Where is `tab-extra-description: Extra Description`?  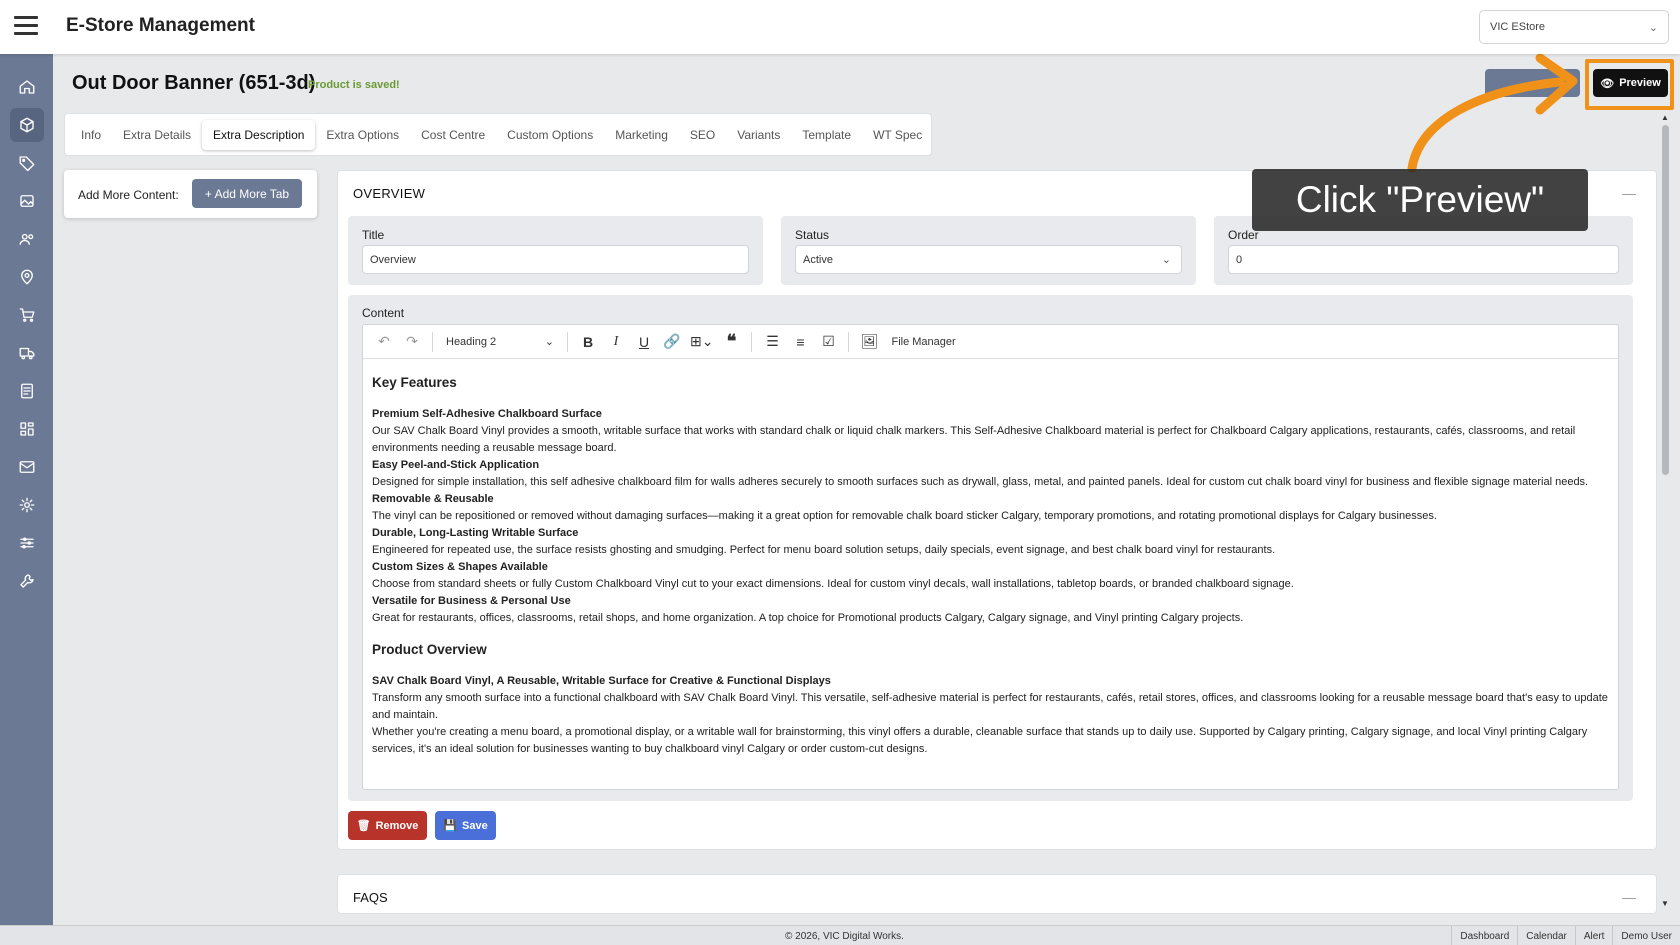 tab-extra-description: Extra Description is located at coordinates (259, 134).